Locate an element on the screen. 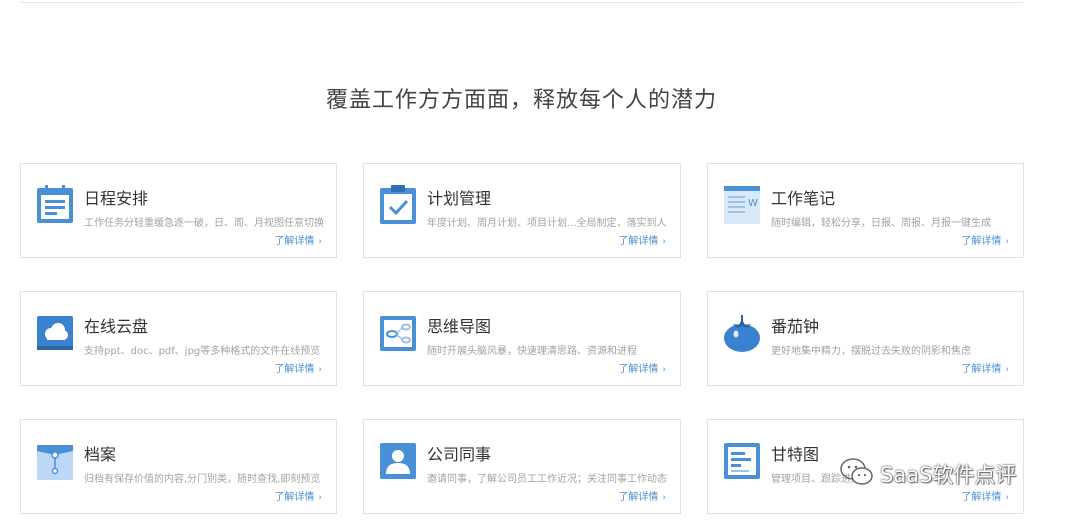 The image size is (1080, 521). card-description: 归档有保存价值的内容,分门别类，随时查找,即刻预览 is located at coordinates (202, 479).